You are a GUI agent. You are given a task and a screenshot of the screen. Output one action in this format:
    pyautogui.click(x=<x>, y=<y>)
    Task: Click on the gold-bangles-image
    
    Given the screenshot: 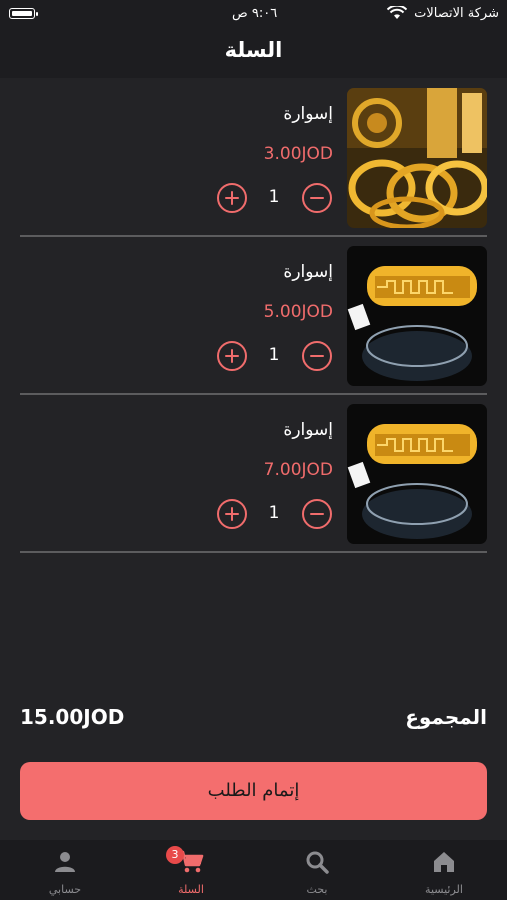 What is the action you would take?
    pyautogui.click(x=417, y=158)
    